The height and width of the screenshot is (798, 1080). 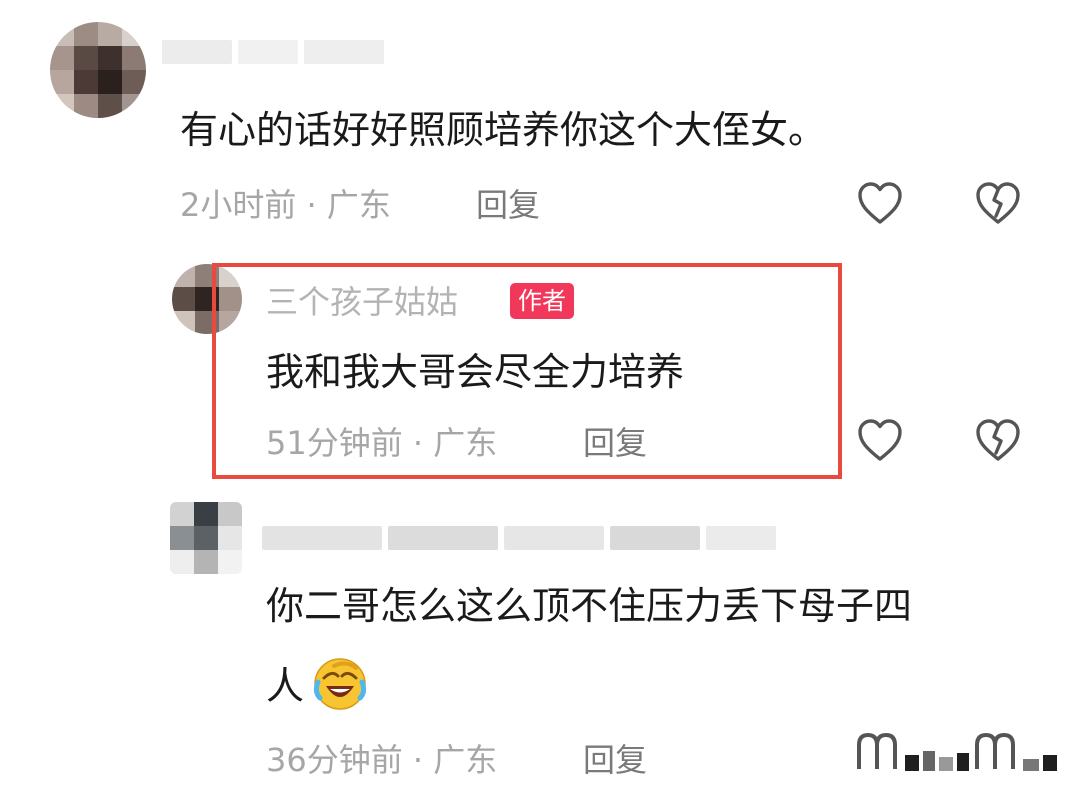 What do you see at coordinates (285, 205) in the screenshot?
I see `comment-time: 2小时前 · 广东` at bounding box center [285, 205].